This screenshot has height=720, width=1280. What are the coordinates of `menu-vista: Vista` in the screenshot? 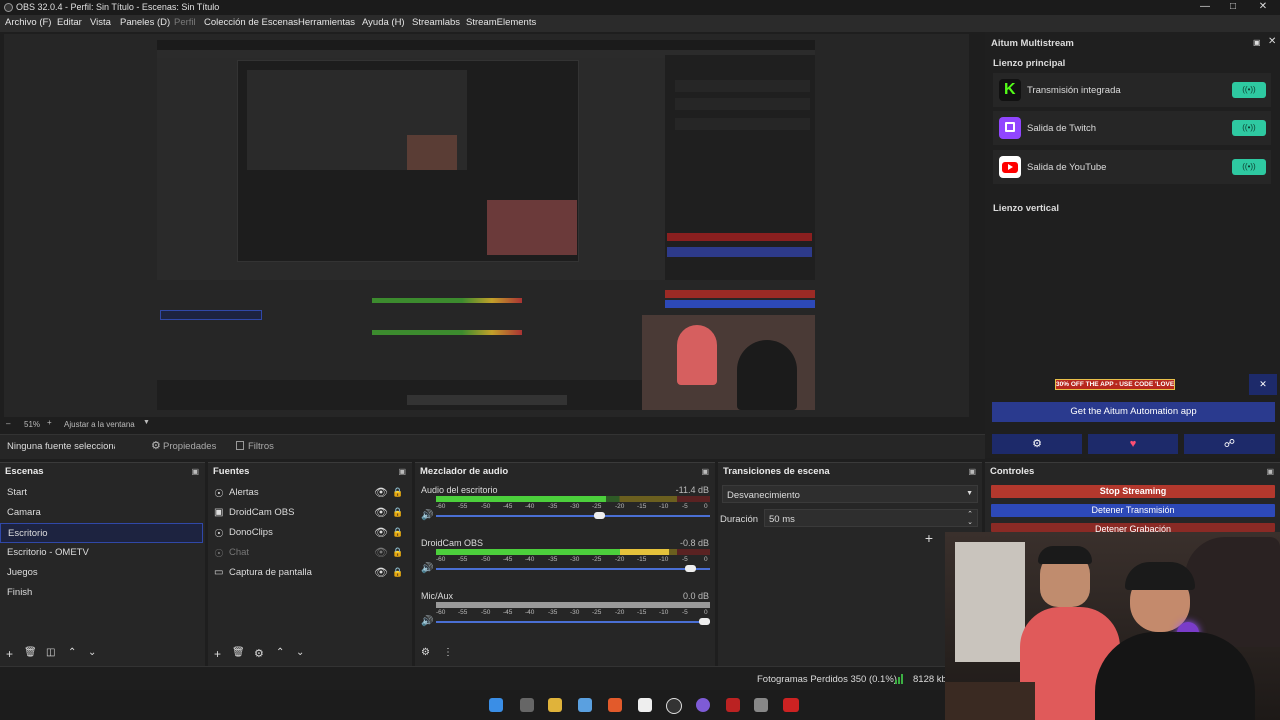 It's located at (100, 22).